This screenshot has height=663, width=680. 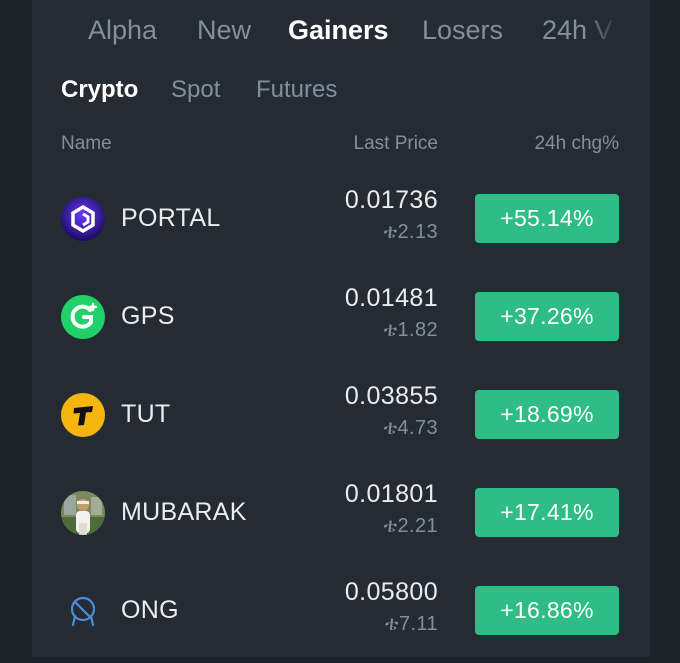 What do you see at coordinates (411, 624) in the screenshot?
I see `fiat-price: ቴ7.11` at bounding box center [411, 624].